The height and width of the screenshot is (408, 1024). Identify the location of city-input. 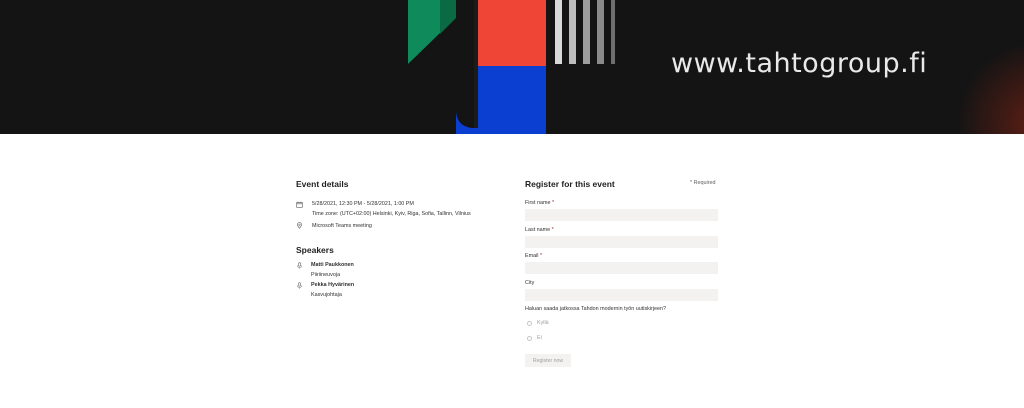
(621, 295).